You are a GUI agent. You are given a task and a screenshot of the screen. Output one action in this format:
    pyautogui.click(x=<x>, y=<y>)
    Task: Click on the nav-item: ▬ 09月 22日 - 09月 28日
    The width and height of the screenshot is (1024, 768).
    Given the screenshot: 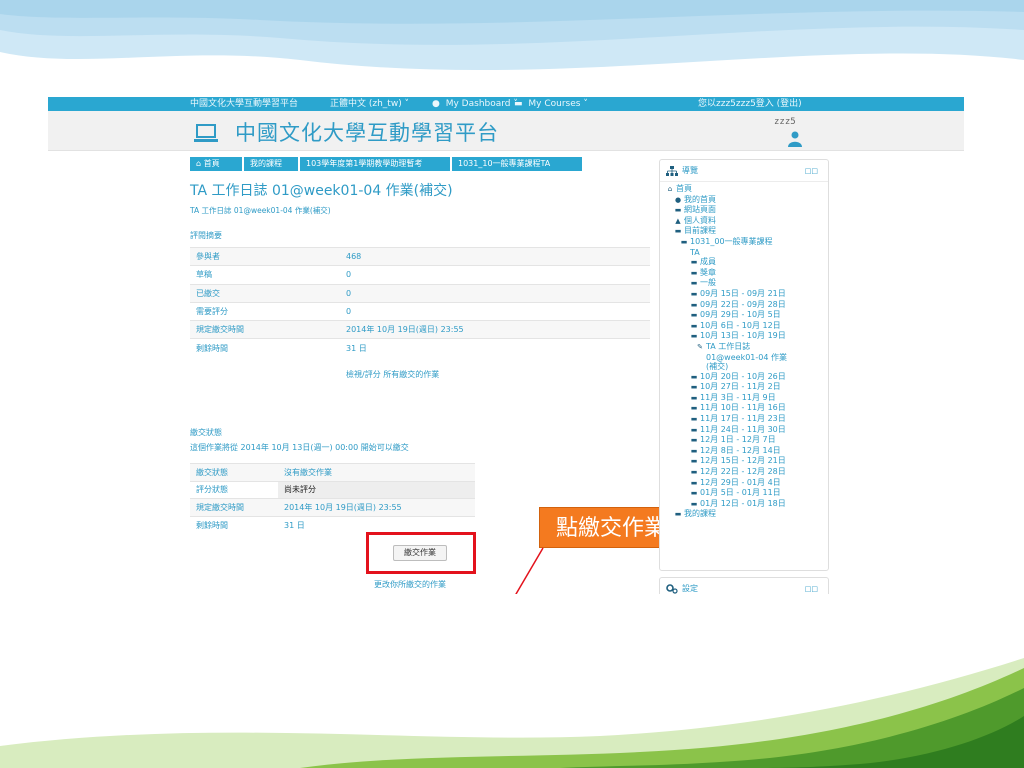 What is the action you would take?
    pyautogui.click(x=744, y=305)
    